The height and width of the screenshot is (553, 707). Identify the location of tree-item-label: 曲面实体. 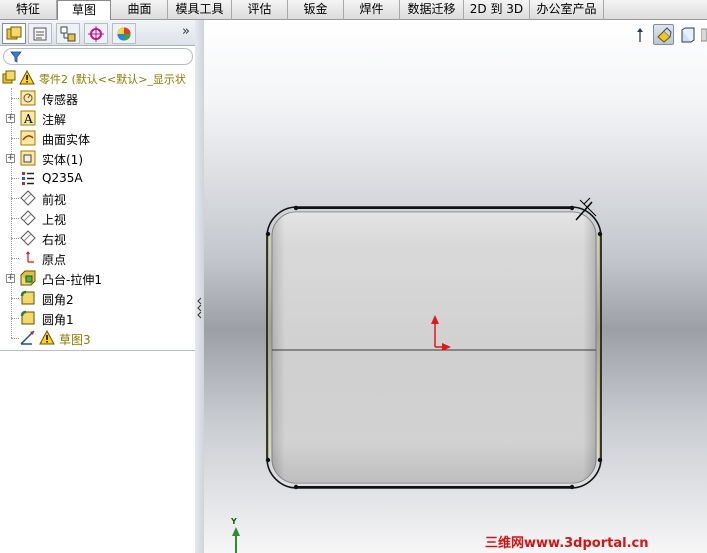
(66, 140).